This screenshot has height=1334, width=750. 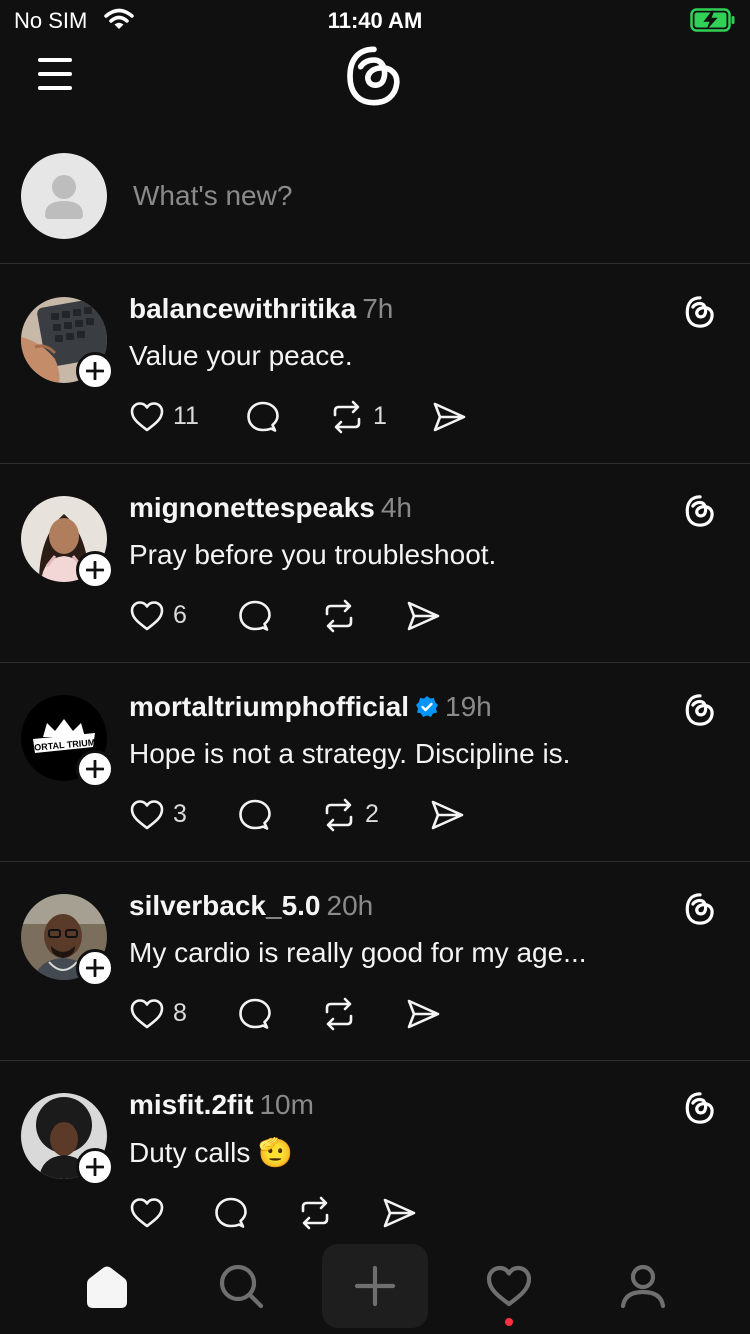 I want to click on verified-badge-icon, so click(x=427, y=706).